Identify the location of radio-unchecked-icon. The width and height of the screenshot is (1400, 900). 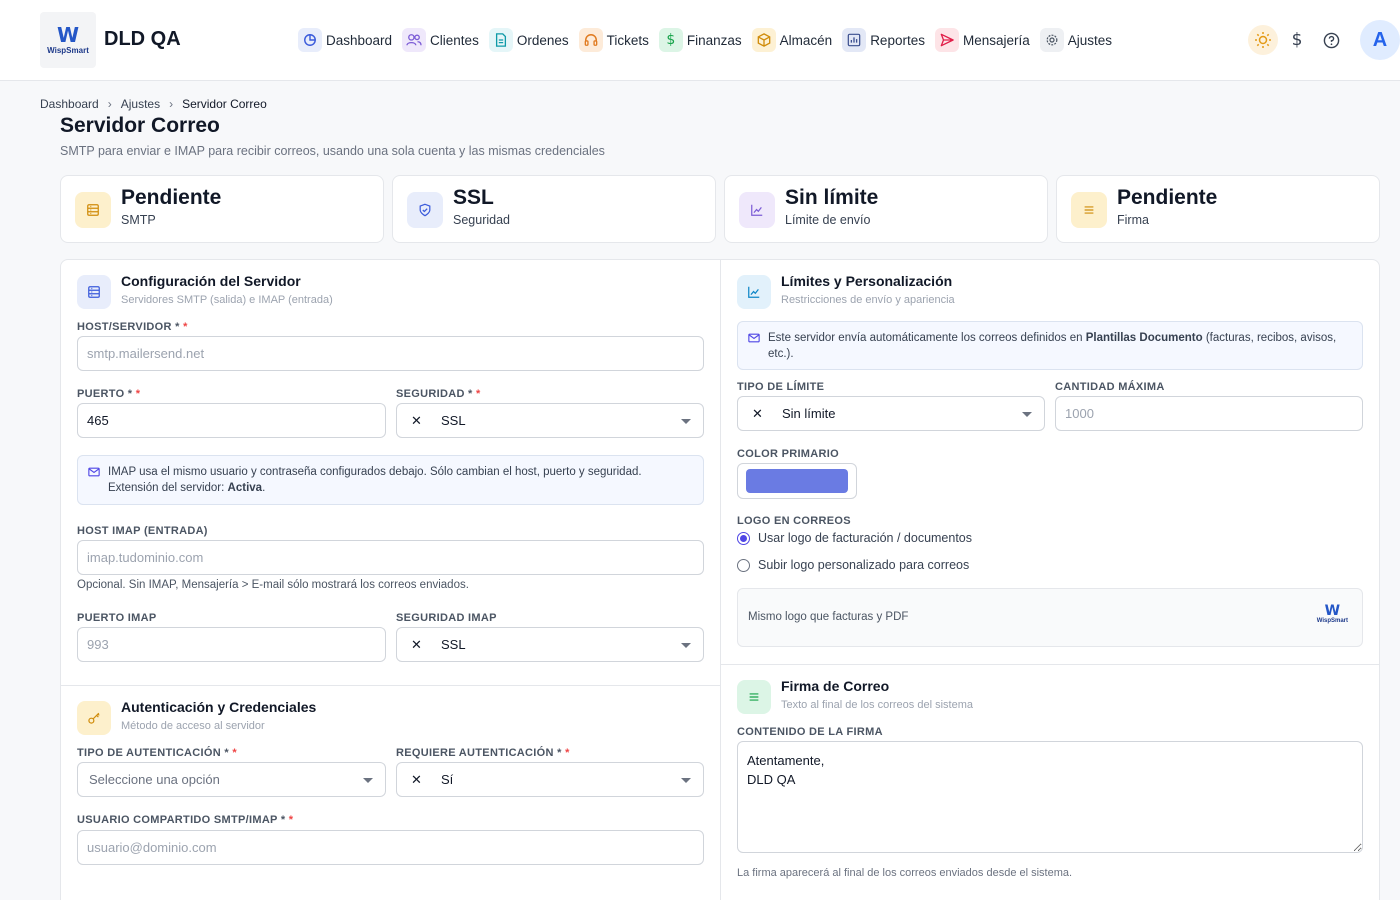
(743, 565).